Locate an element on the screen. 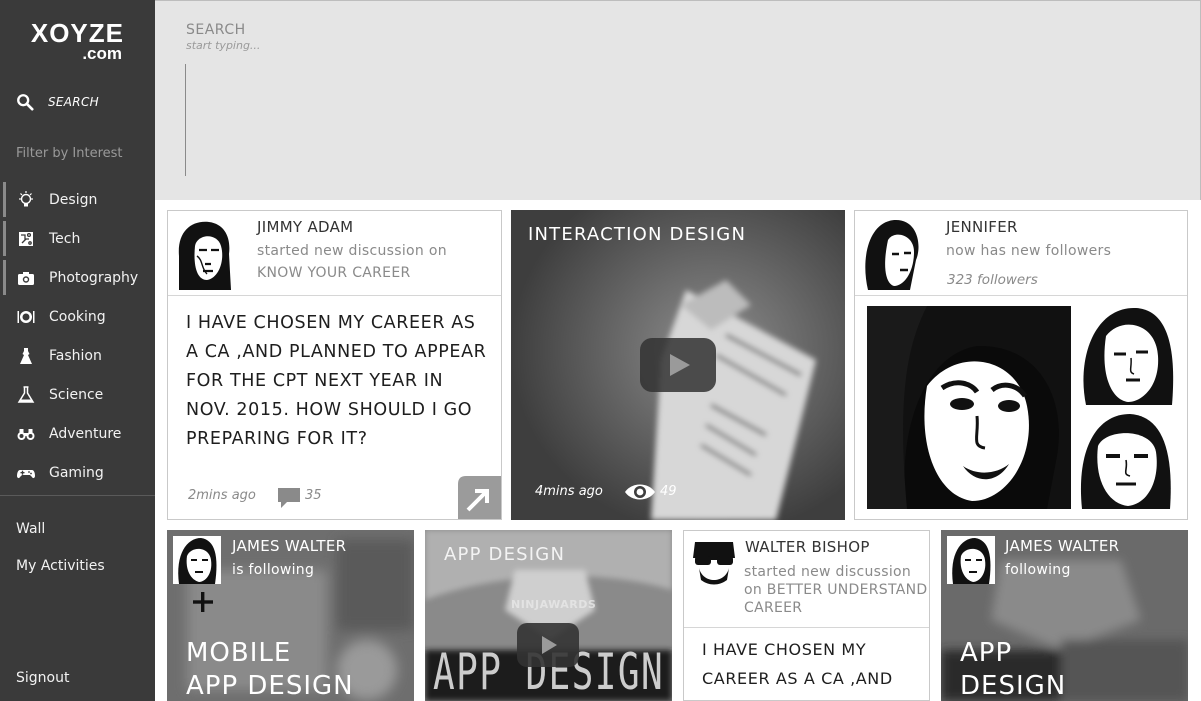  interest-label: Gaming is located at coordinates (76, 472).